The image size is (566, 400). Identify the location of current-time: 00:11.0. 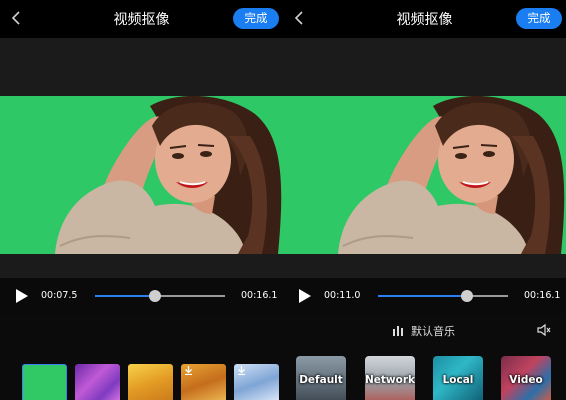
(342, 295).